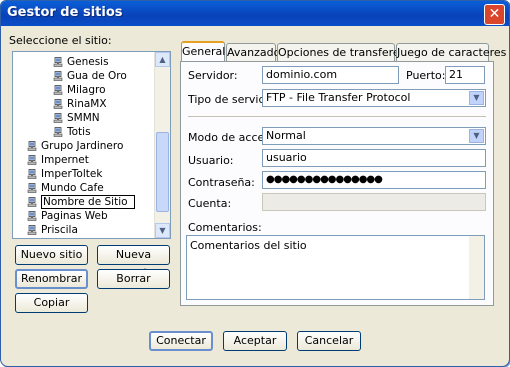  I want to click on account-label: Cuenta:, so click(210, 203).